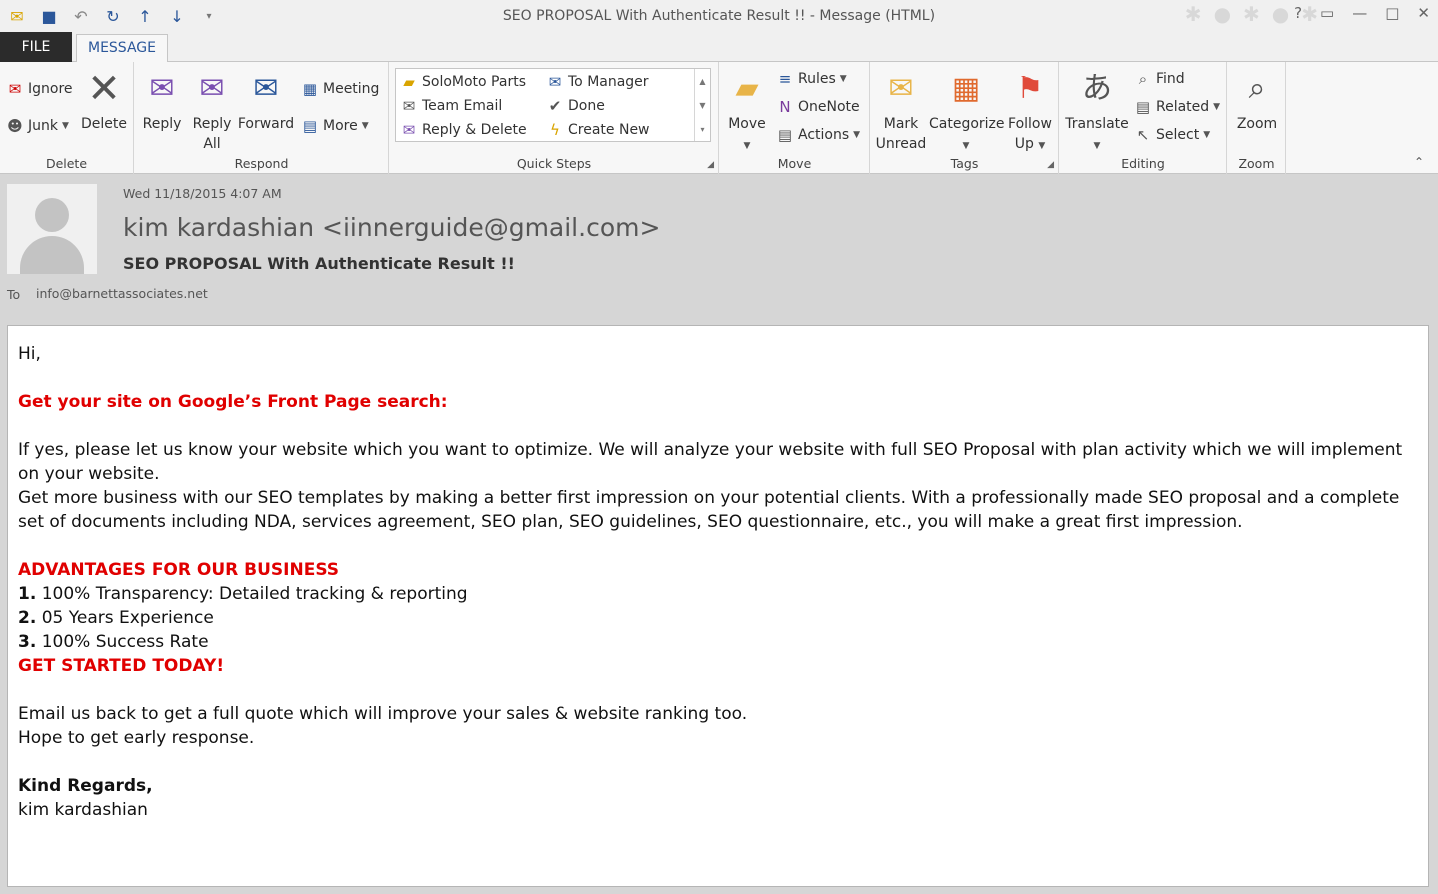 The width and height of the screenshot is (1438, 894). What do you see at coordinates (702, 129) in the screenshot?
I see `expand-gallery-icon: ▾` at bounding box center [702, 129].